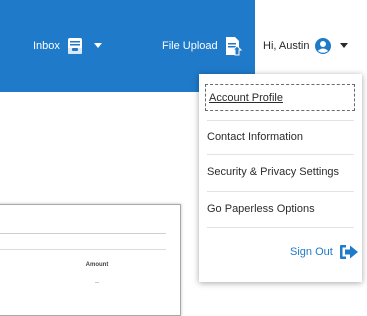  What do you see at coordinates (97, 265) in the screenshot?
I see `amount-column-header: Amount` at bounding box center [97, 265].